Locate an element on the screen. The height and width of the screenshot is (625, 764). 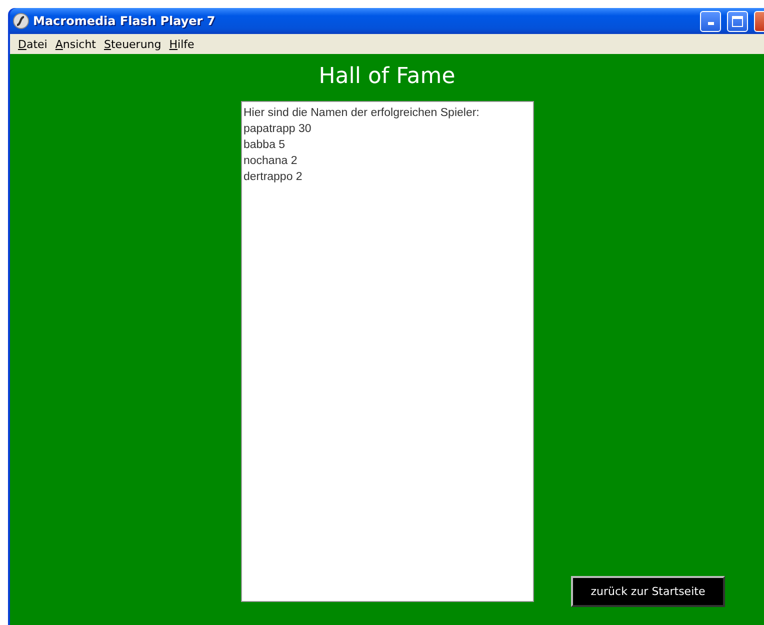
maximize-button is located at coordinates (737, 21).